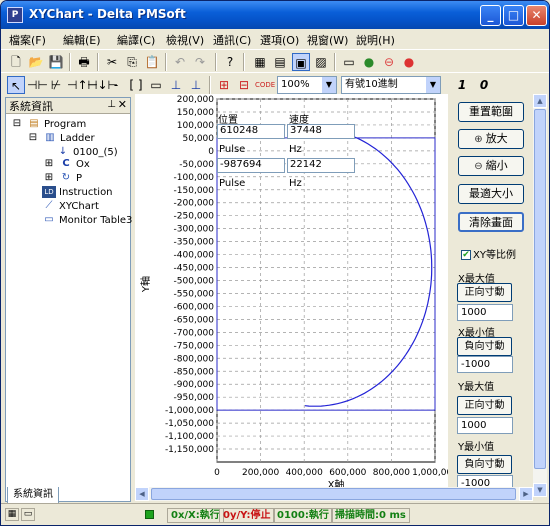  What do you see at coordinates (247, 515) in the screenshot?
I see `status-y-stop: 0y/Y:停止` at bounding box center [247, 515].